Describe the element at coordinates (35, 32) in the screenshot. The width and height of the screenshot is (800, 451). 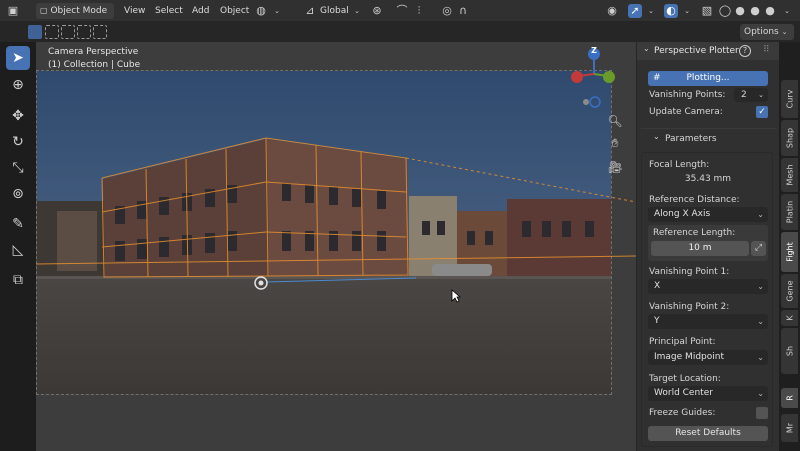
I see `select-box-icon` at that location.